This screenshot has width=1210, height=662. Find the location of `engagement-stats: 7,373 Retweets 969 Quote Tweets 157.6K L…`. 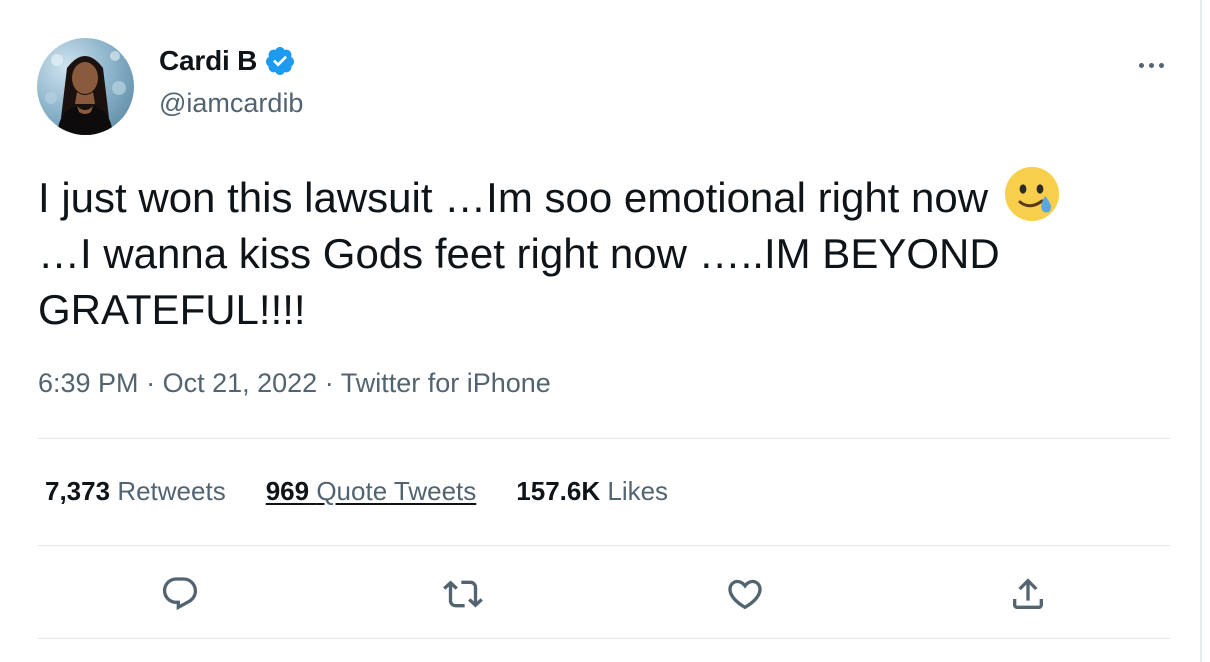

engagement-stats: 7,373 Retweets 969 Quote Tweets 157.6K L… is located at coordinates (376, 491).